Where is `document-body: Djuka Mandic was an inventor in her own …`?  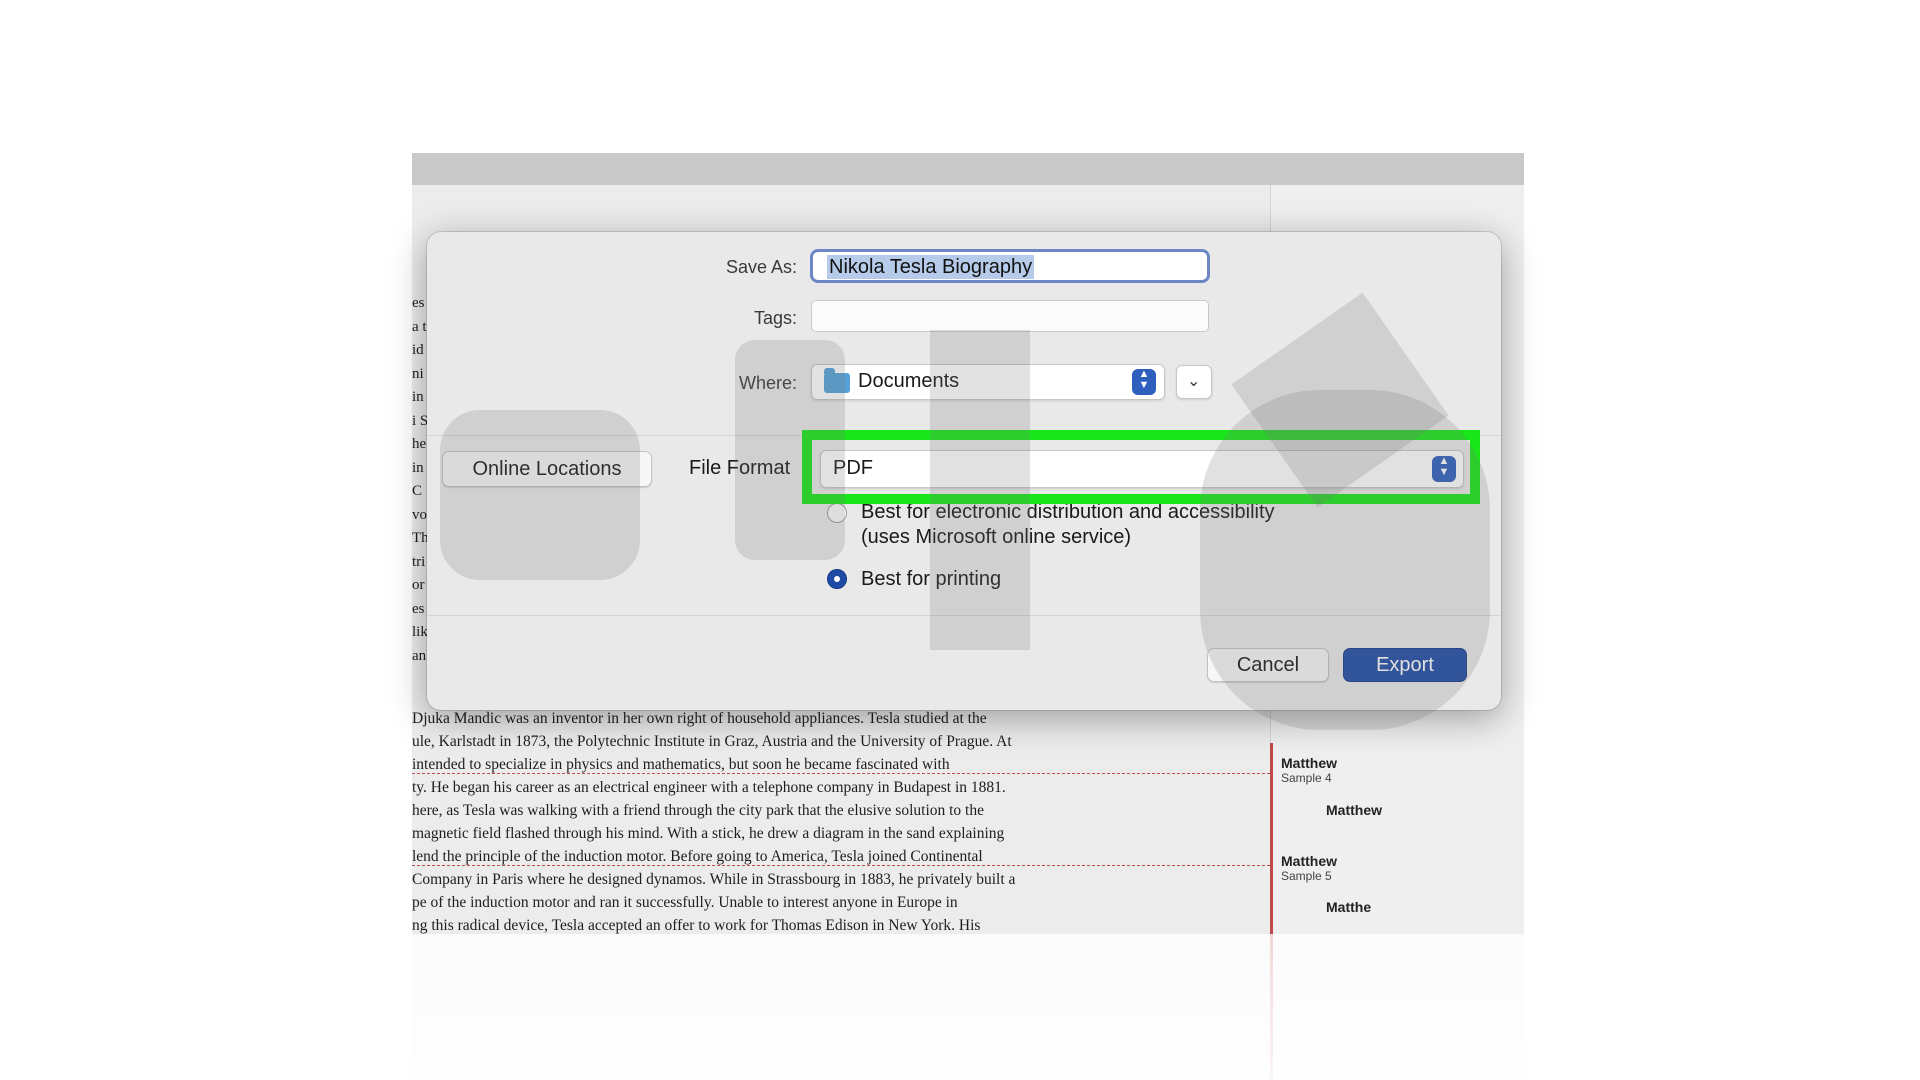
document-body: Djuka Mandic was an inventor in her own … is located at coordinates (862, 822).